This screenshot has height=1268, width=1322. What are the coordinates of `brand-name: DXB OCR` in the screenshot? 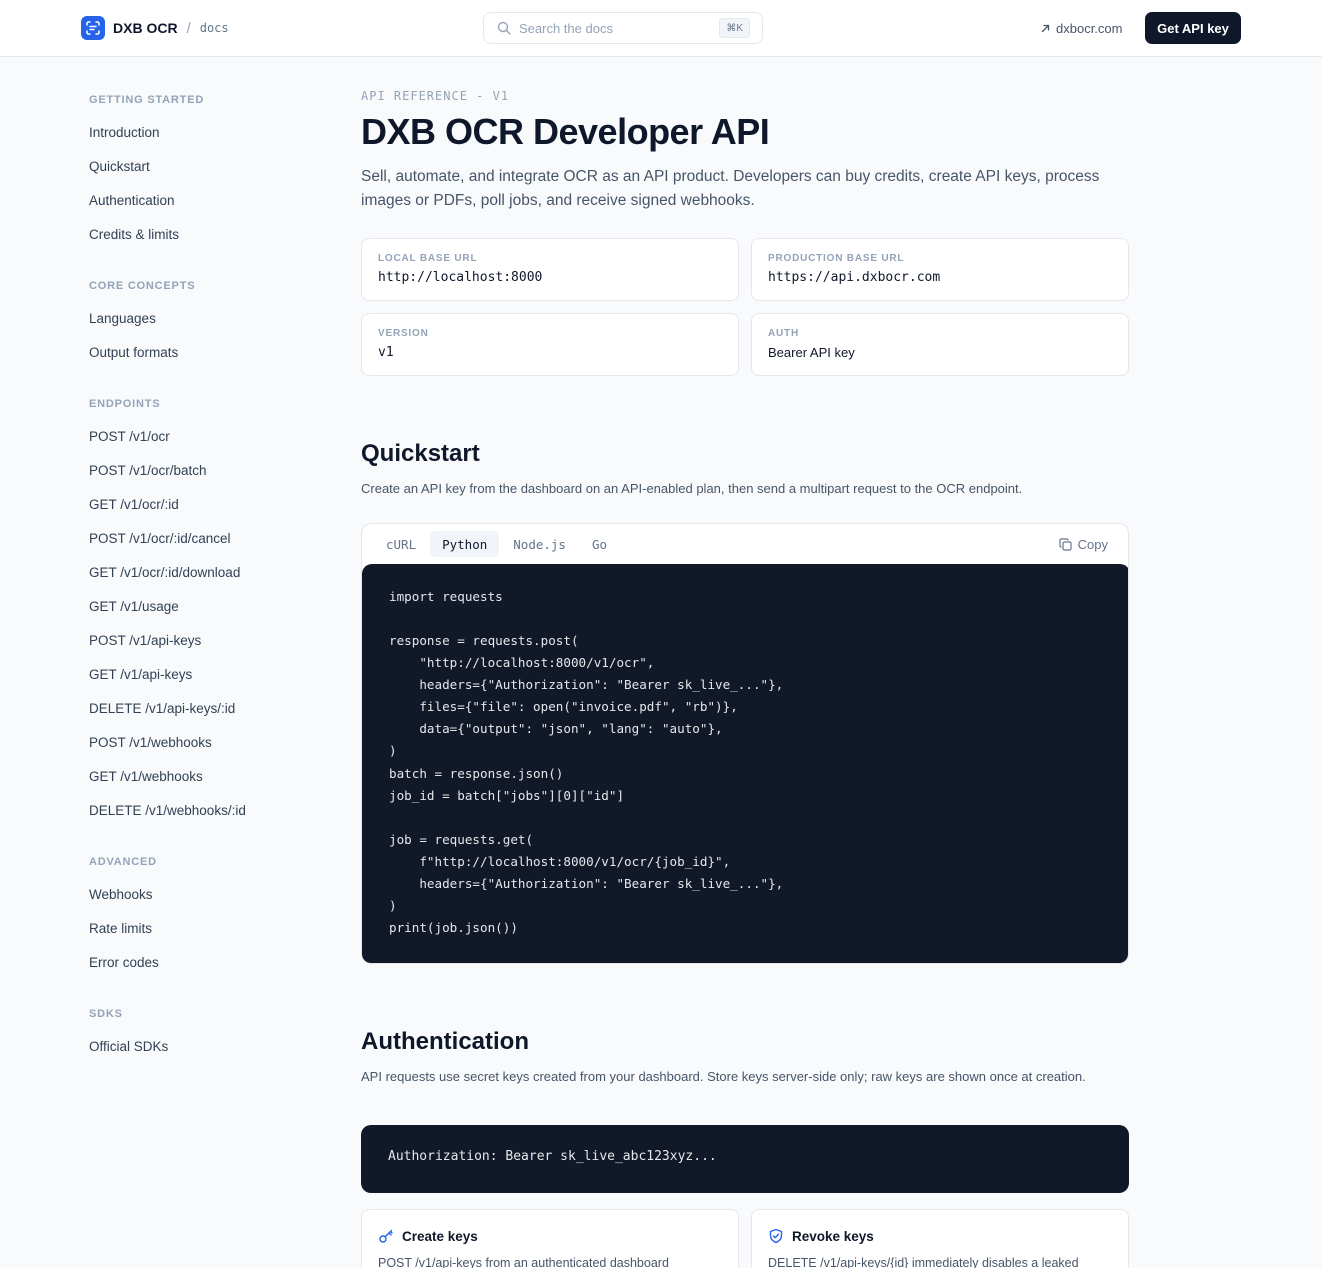 It's located at (145, 28).